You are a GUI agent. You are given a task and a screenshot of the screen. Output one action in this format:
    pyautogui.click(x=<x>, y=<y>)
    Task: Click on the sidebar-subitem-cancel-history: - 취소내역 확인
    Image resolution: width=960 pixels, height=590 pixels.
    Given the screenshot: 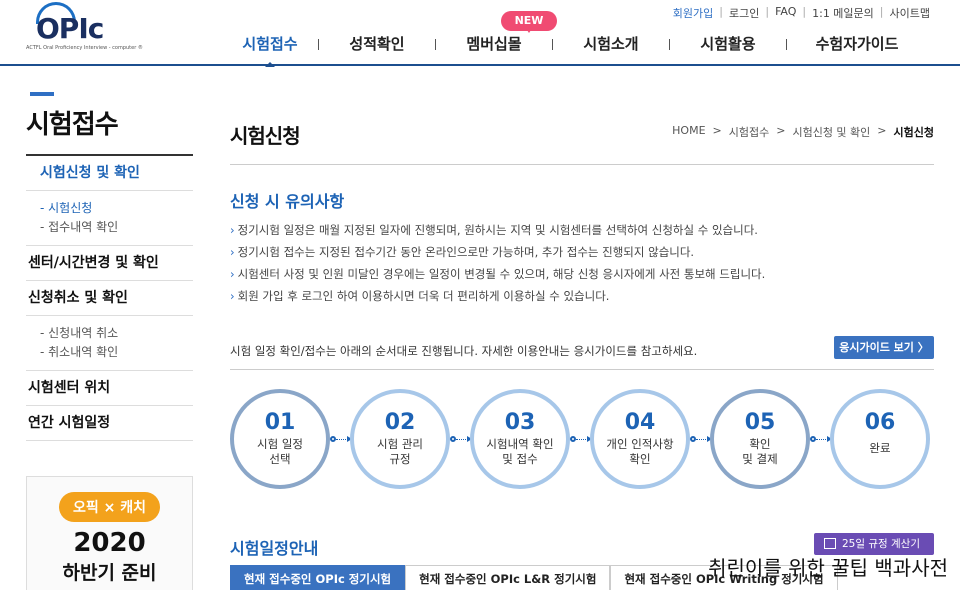 What is the action you would take?
    pyautogui.click(x=116, y=352)
    